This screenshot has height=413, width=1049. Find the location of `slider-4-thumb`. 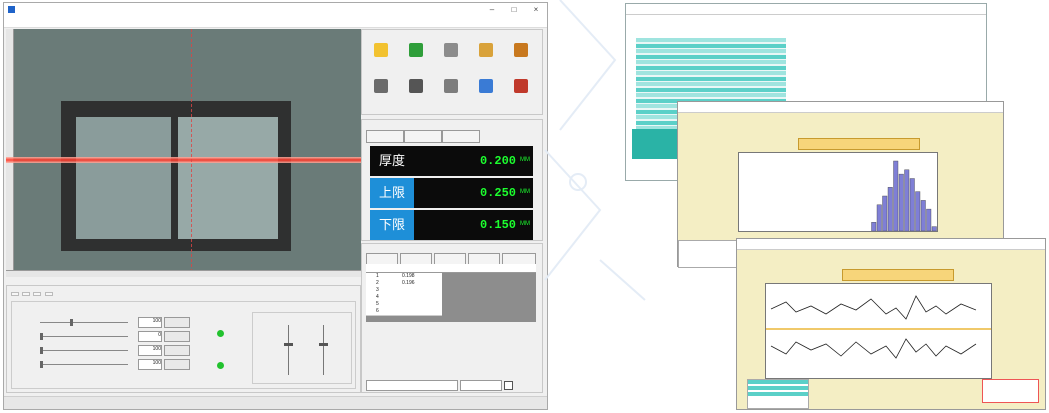

slider-4-thumb is located at coordinates (41, 364).